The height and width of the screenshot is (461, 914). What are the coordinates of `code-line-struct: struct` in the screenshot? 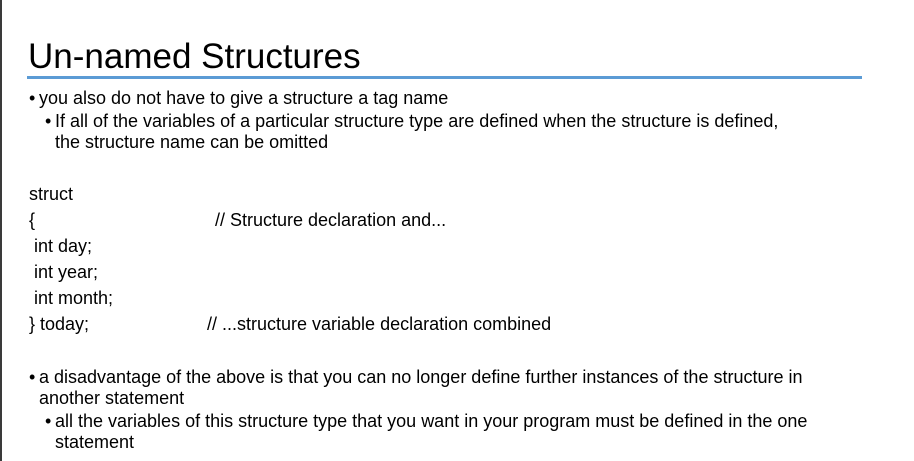 It's located at (51, 194).